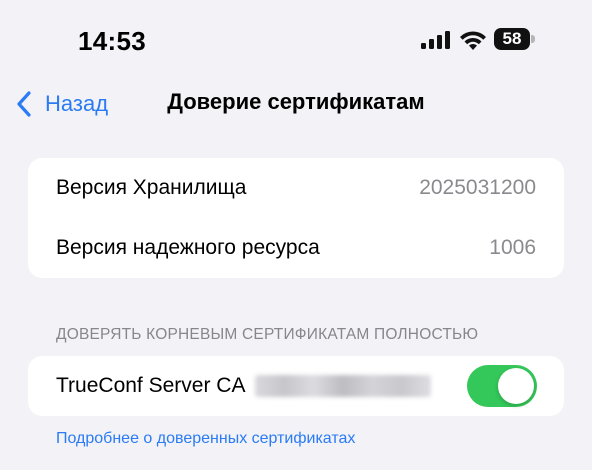 The image size is (592, 470). I want to click on back-button: Назад, so click(62, 104).